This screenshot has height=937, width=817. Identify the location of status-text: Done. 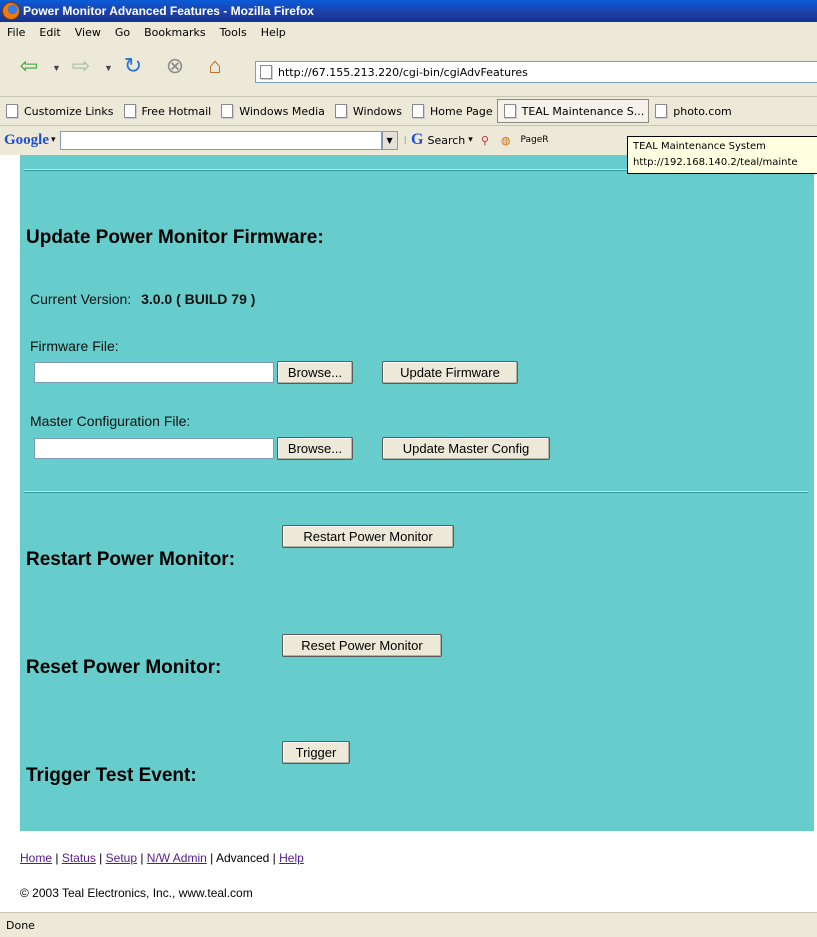
(20, 925).